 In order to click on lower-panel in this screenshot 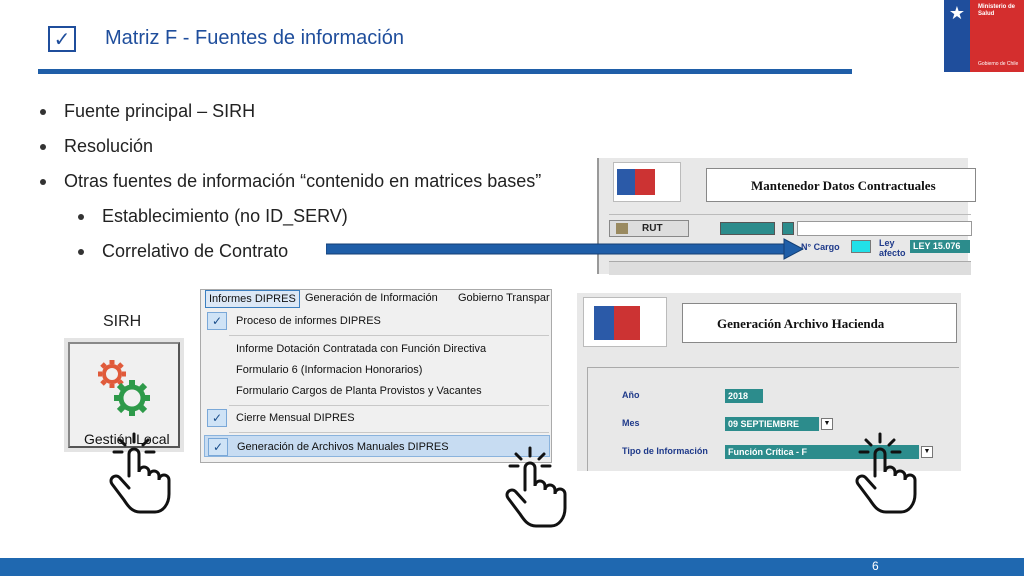, I will do `click(790, 268)`.